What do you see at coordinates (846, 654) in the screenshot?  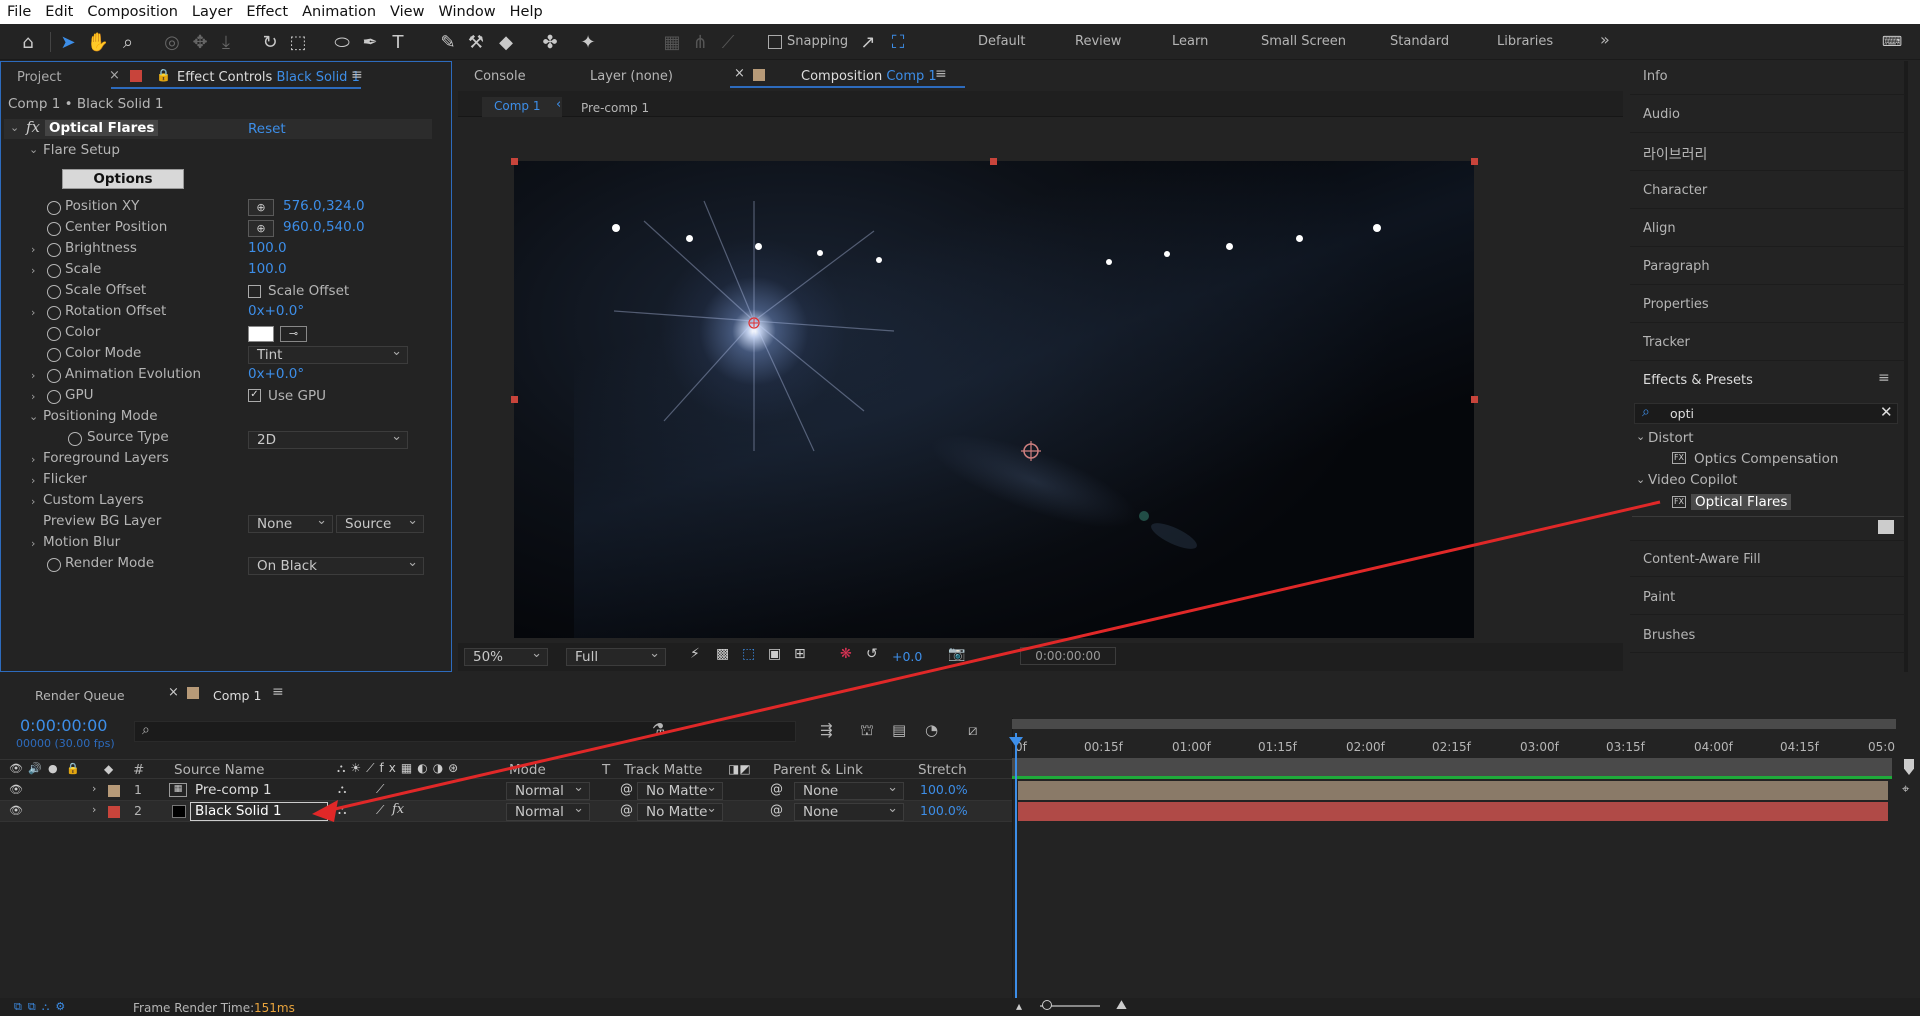 I see `color-channels-icon: ❋` at bounding box center [846, 654].